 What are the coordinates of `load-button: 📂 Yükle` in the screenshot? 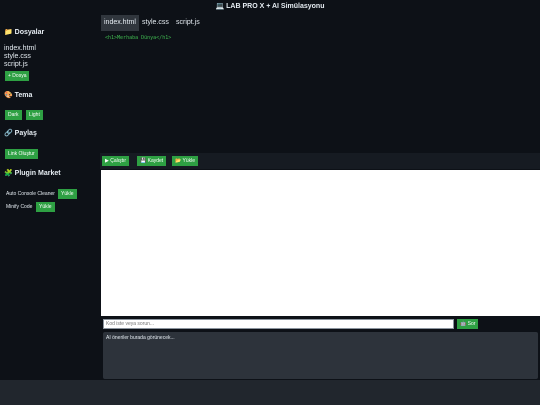 It's located at (185, 161).